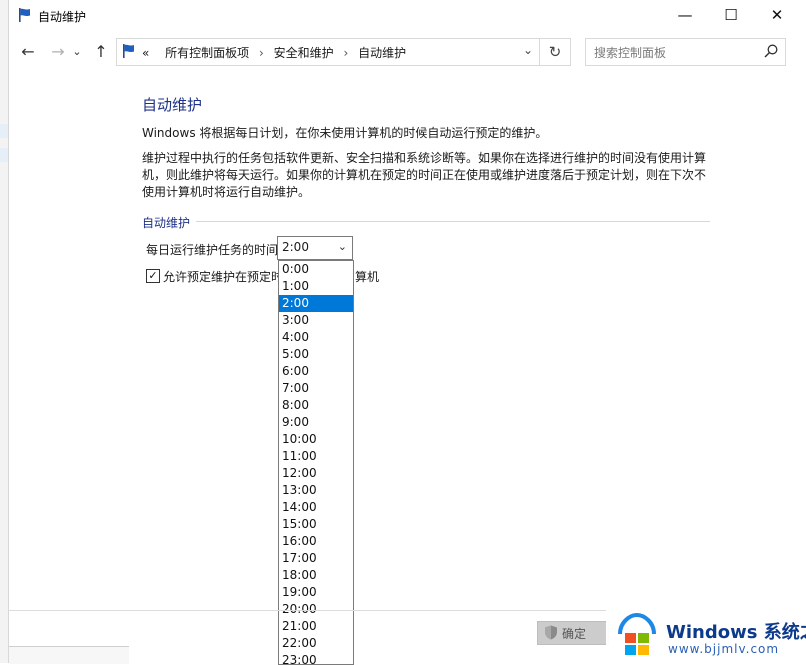  Describe the element at coordinates (777, 15) in the screenshot. I see `close-button: ✕` at that location.